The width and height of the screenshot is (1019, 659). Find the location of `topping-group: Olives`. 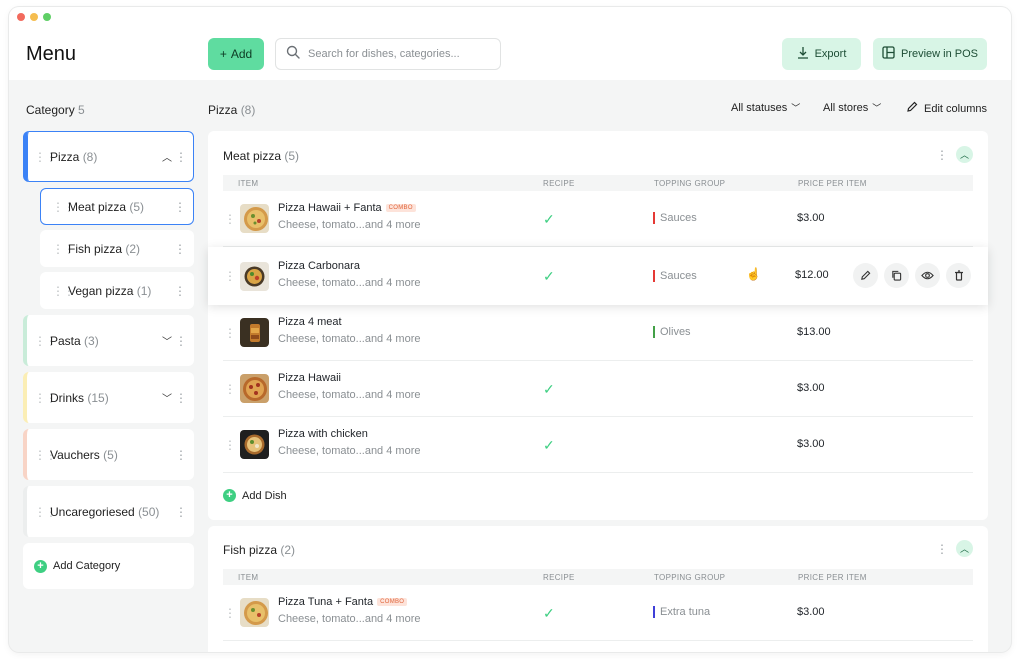

topping-group: Olives is located at coordinates (672, 332).